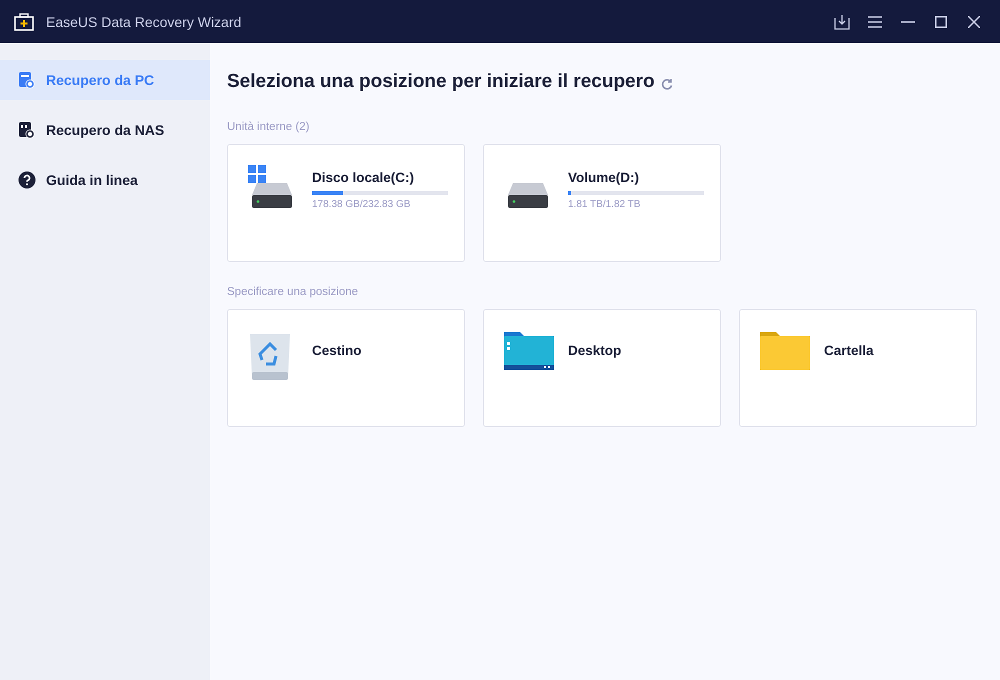 The height and width of the screenshot is (680, 1000). I want to click on location-name: Cestino, so click(337, 350).